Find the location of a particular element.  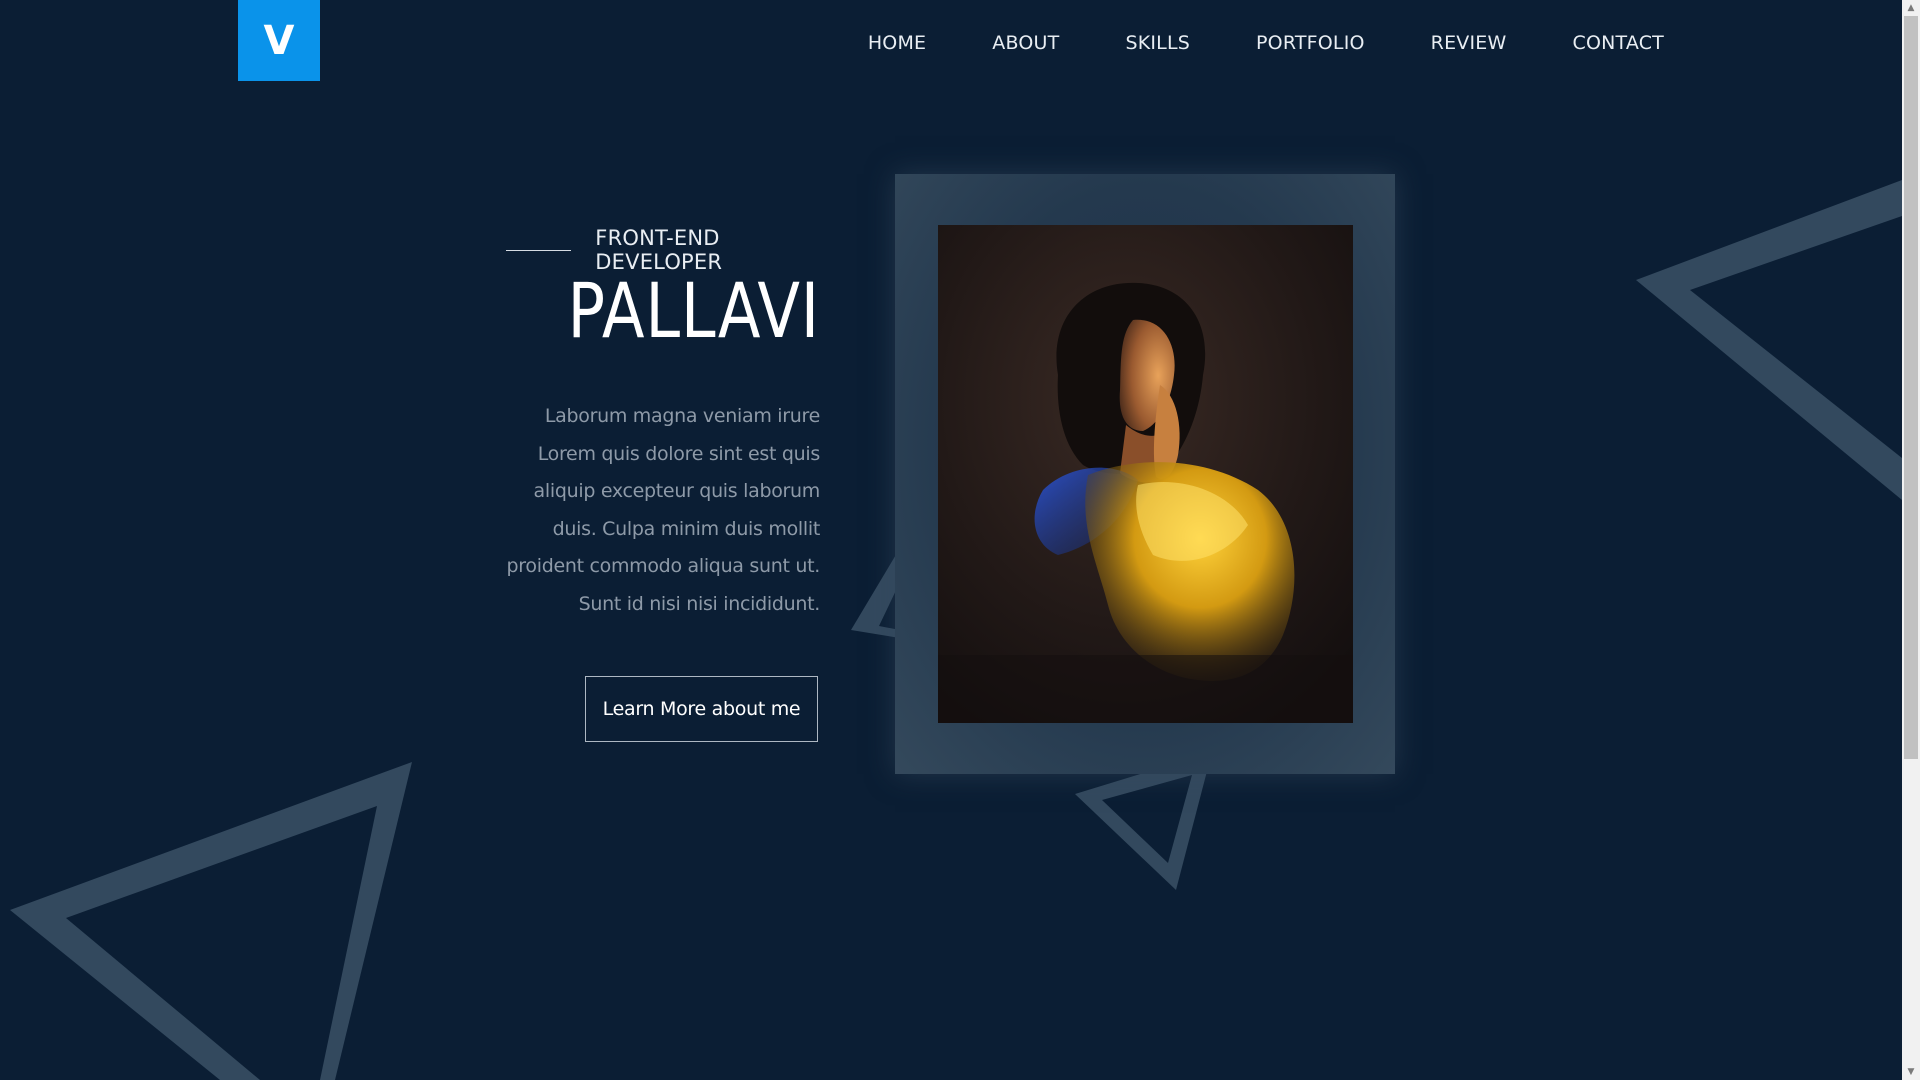

portrait-photo is located at coordinates (1145, 474).